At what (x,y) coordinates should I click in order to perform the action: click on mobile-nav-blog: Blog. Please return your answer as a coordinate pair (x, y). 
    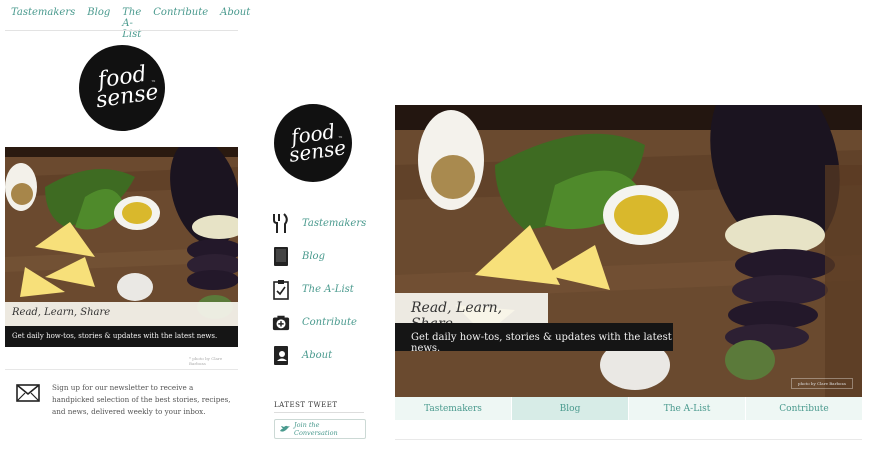
    Looking at the image, I should click on (98, 23).